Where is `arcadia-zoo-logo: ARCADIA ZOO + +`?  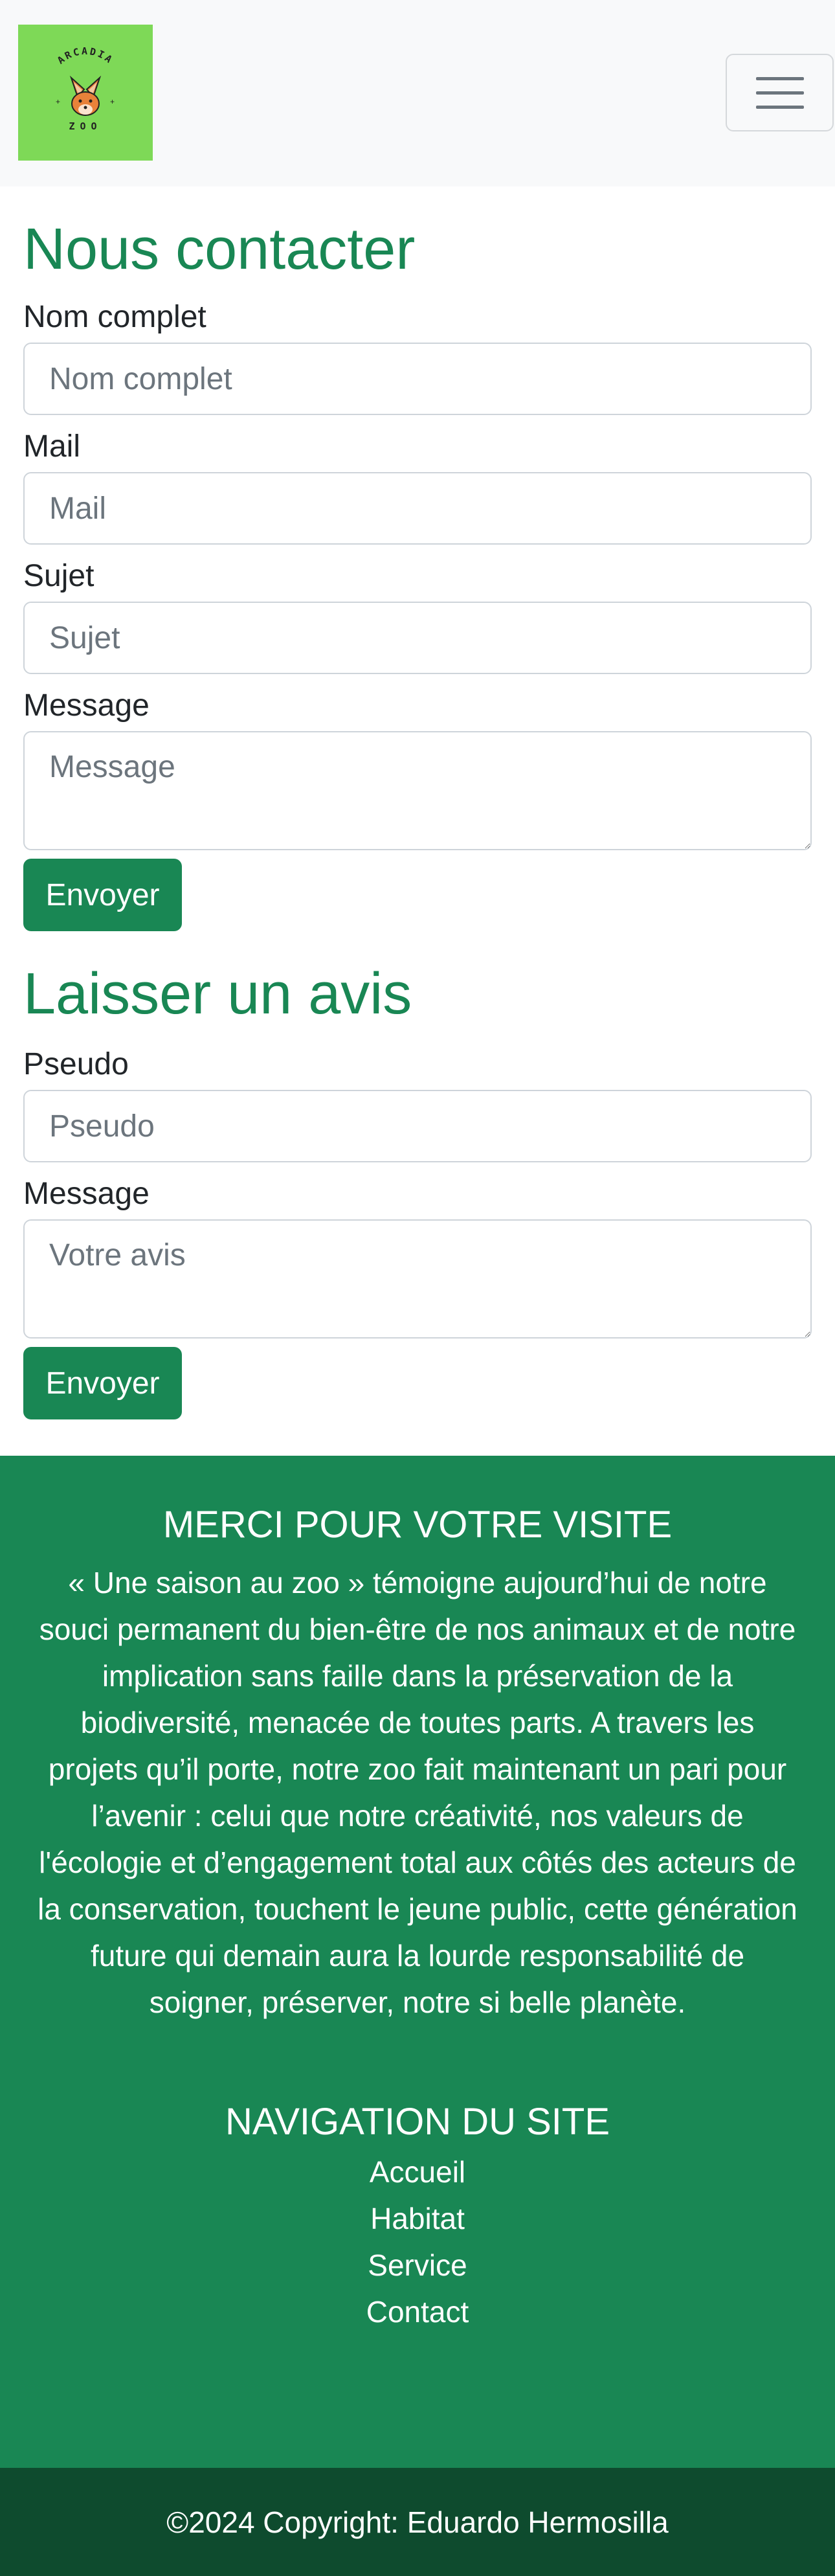
arcadia-zoo-logo: ARCADIA ZOO + + is located at coordinates (86, 93).